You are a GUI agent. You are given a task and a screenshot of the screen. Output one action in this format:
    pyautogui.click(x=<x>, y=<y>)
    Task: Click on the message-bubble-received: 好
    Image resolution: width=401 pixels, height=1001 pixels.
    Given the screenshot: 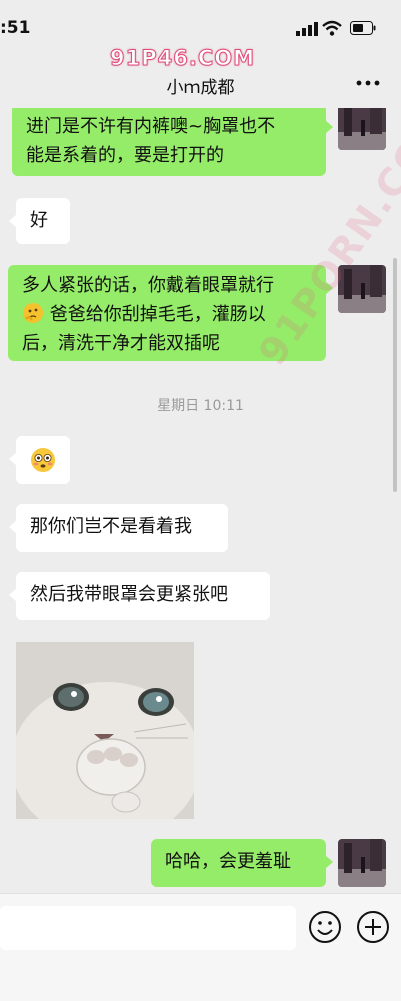 What is the action you would take?
    pyautogui.click(x=39, y=221)
    